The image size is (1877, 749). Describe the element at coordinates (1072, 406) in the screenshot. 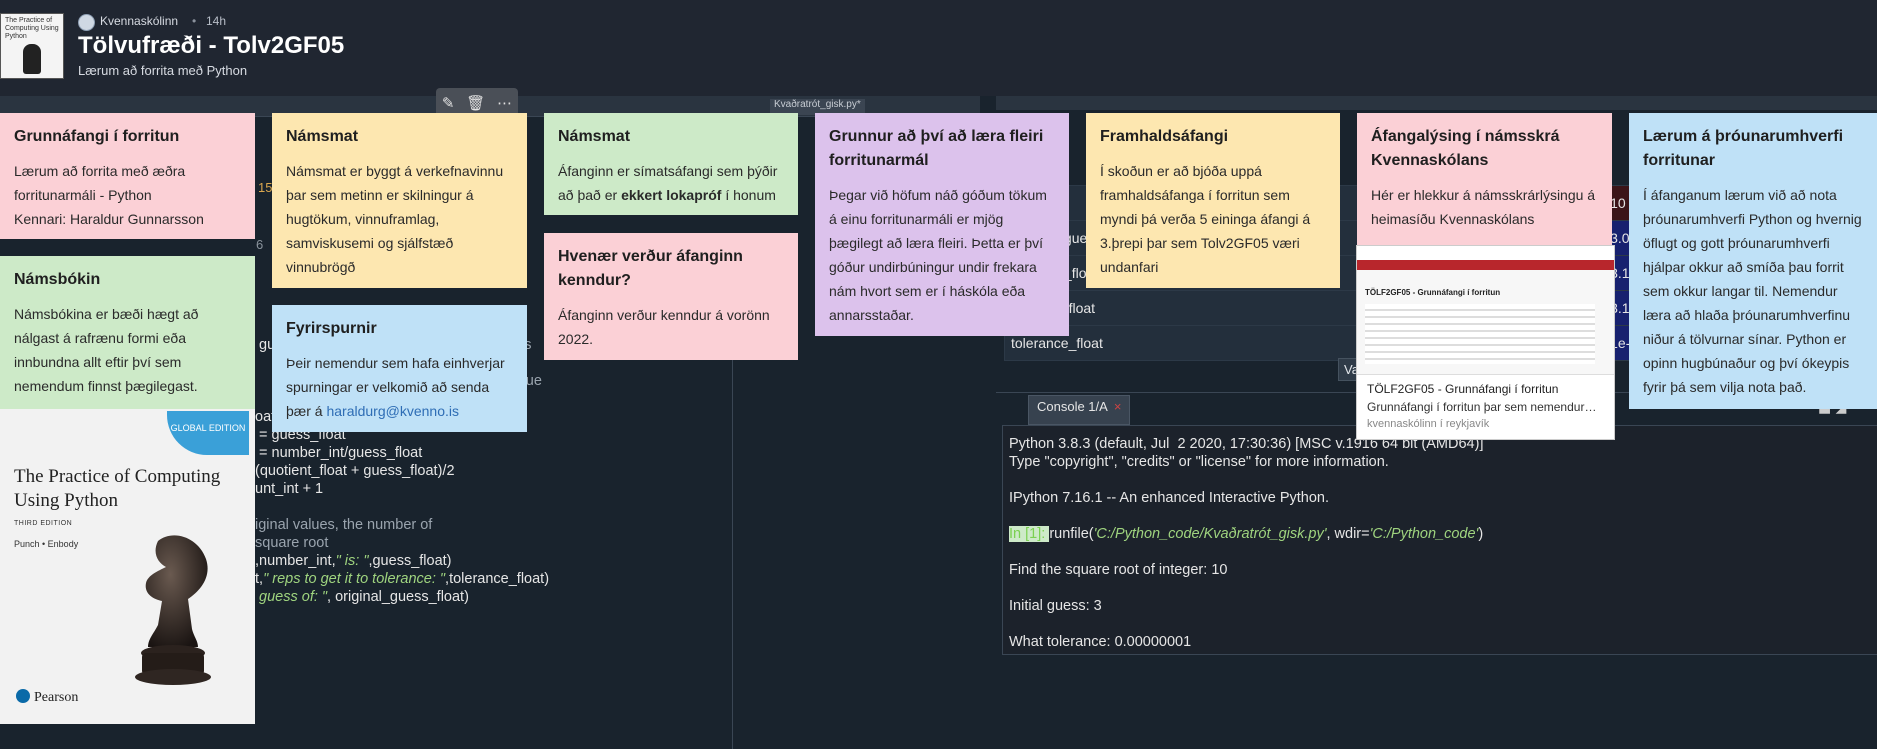

I see `console-tab-label: Console 1/A` at that location.